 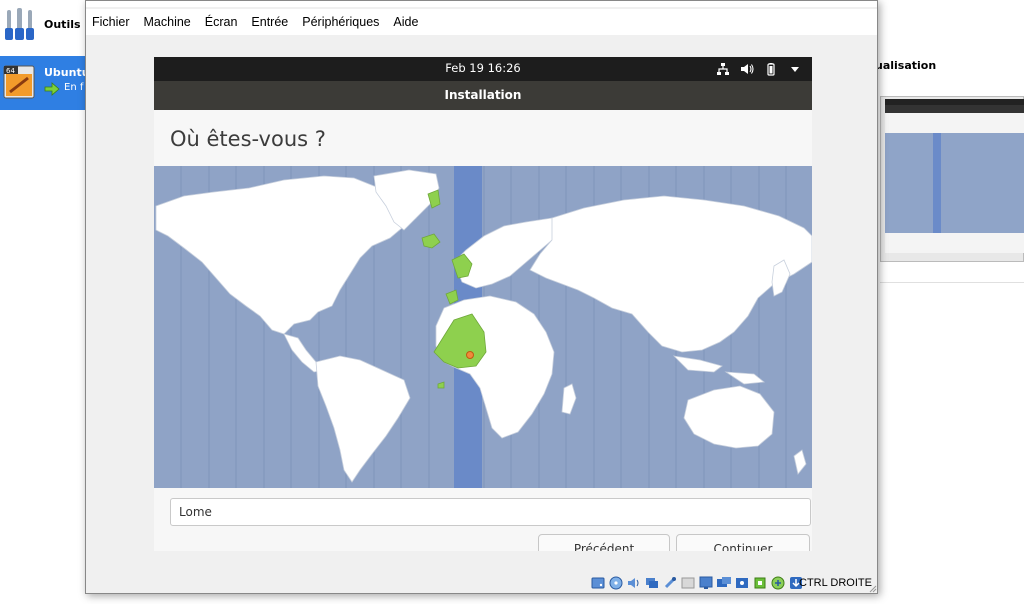 What do you see at coordinates (954, 109) in the screenshot?
I see `preview-header` at bounding box center [954, 109].